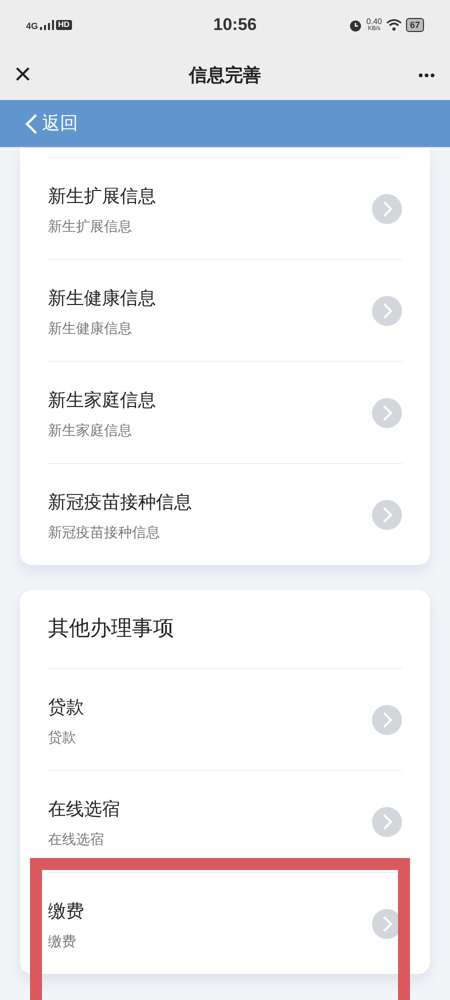 The height and width of the screenshot is (1000, 450). I want to click on signal-icon, so click(47, 25).